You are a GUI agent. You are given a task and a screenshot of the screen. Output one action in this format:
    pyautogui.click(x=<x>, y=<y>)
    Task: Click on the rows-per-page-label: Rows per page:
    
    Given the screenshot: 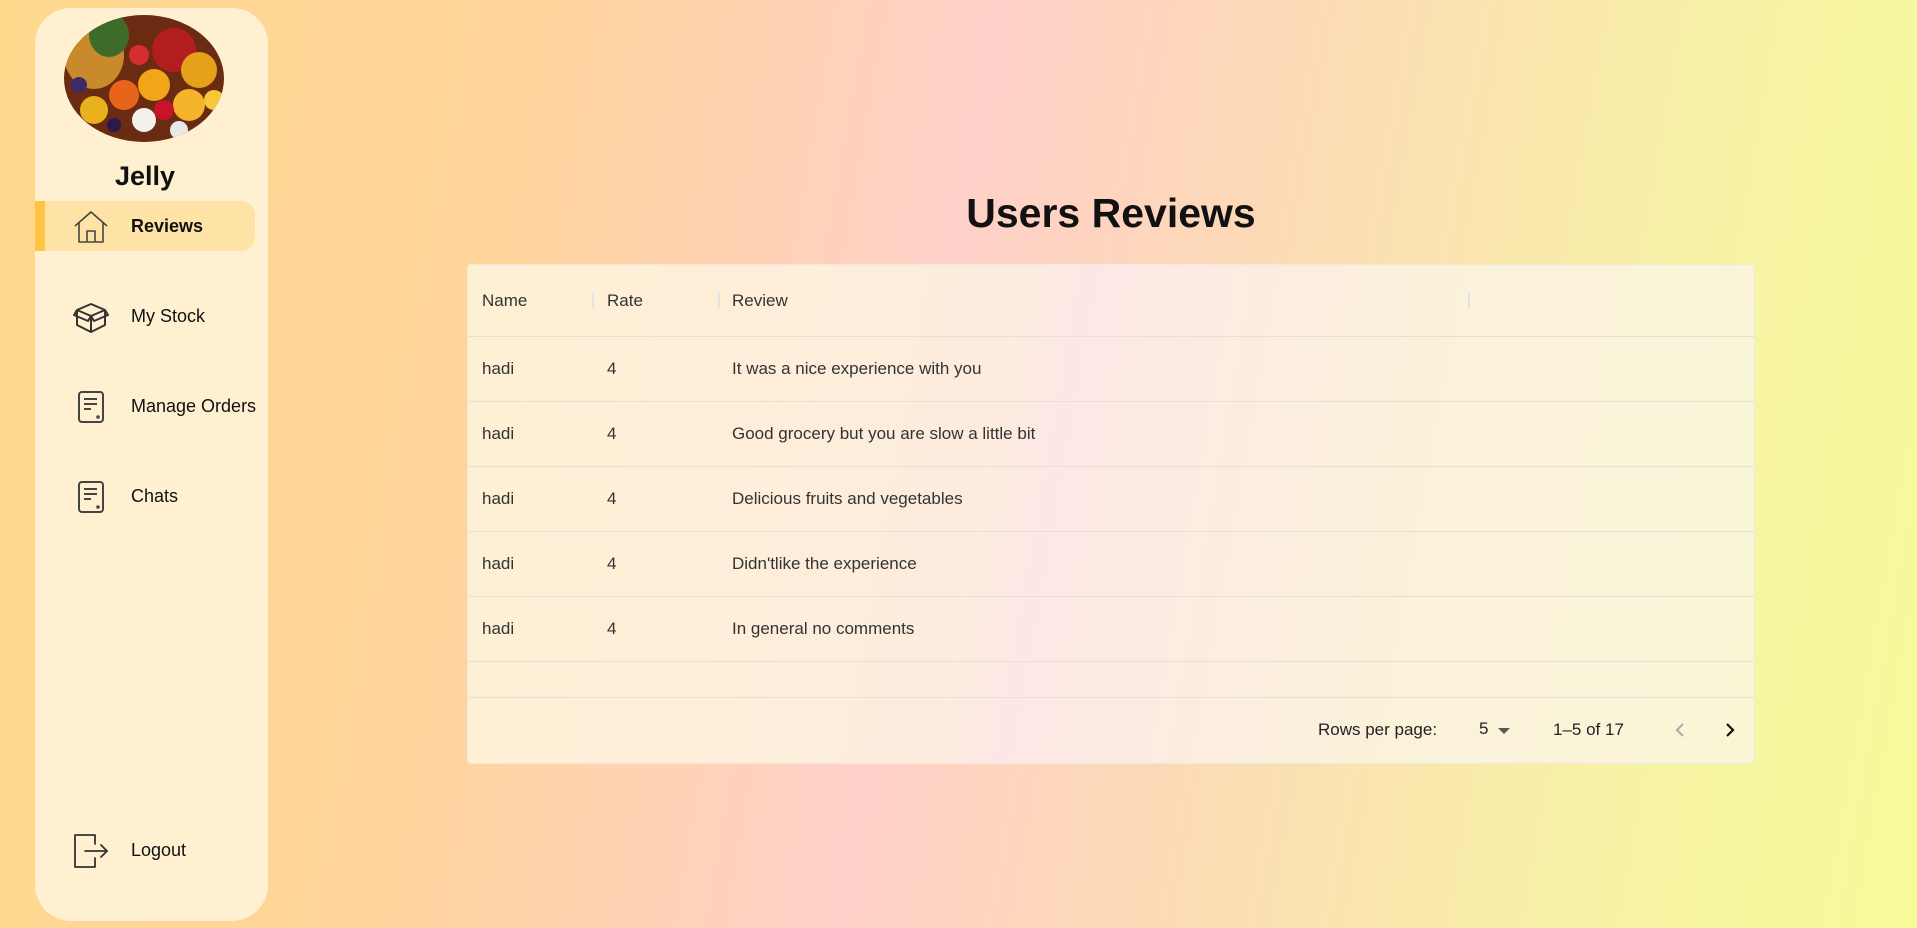 What is the action you would take?
    pyautogui.click(x=1378, y=729)
    